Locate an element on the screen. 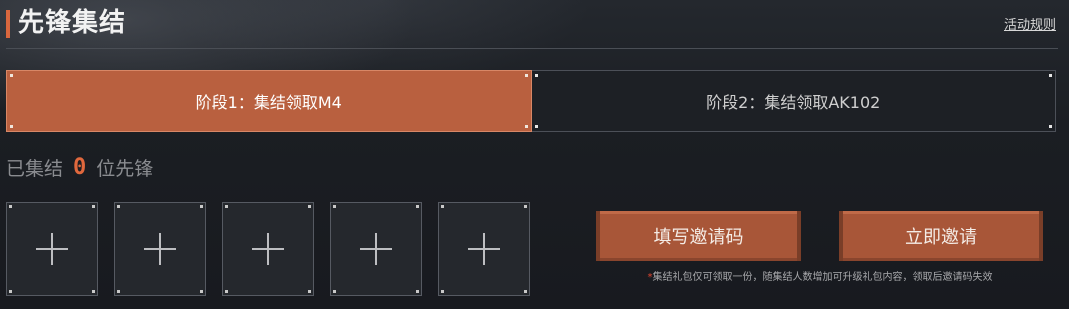  gathered-count: 已集结 0 位先锋 is located at coordinates (79, 167).